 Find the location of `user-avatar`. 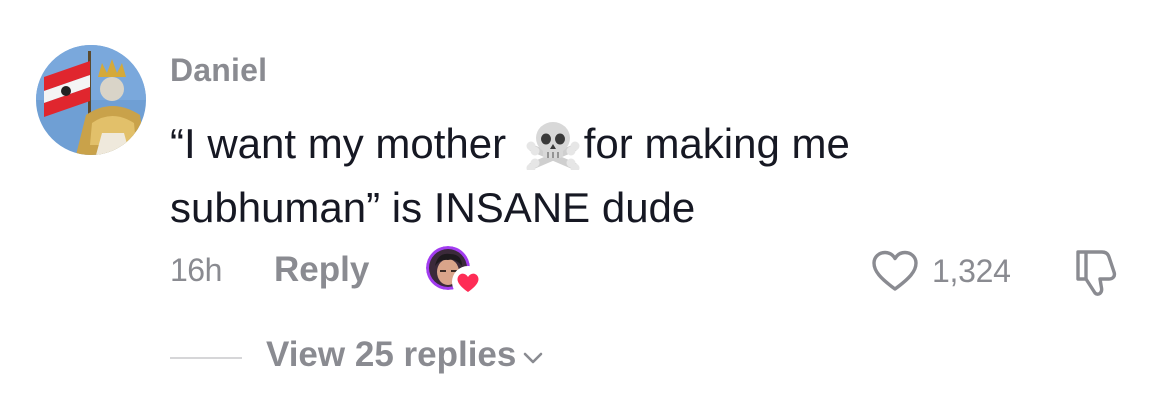

user-avatar is located at coordinates (91, 100).